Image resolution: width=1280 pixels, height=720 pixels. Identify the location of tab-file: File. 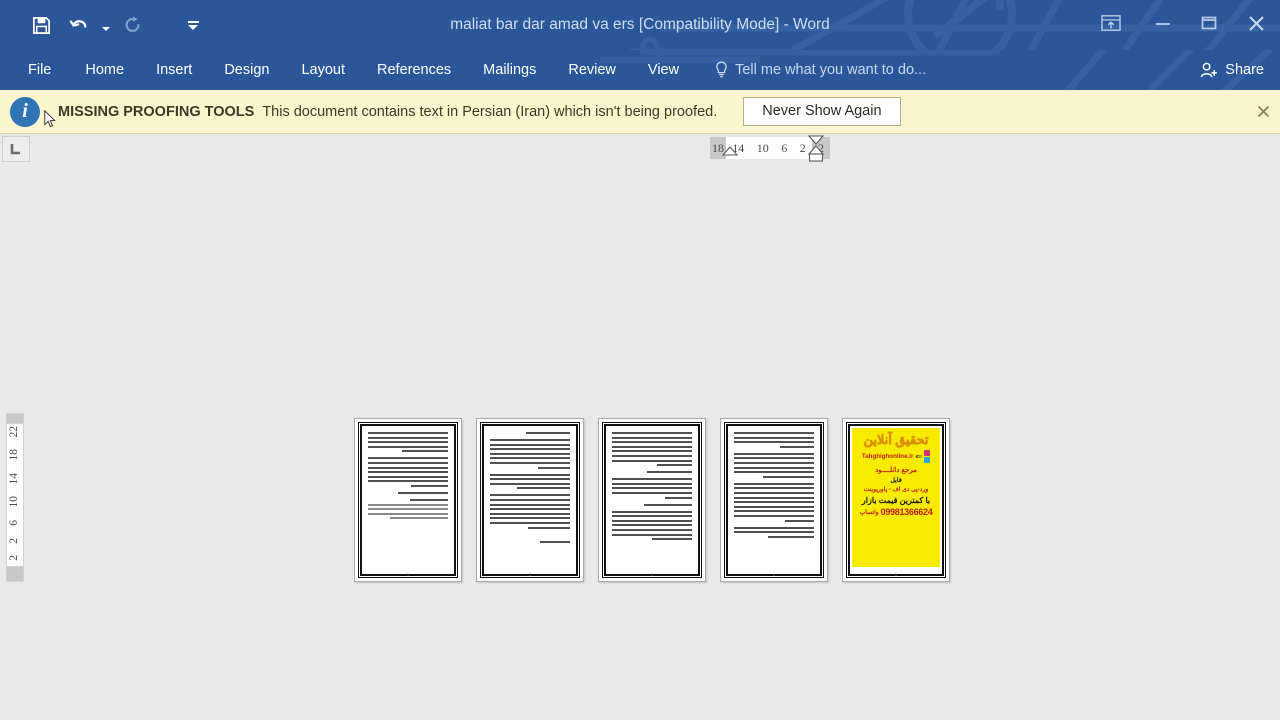
(34, 70).